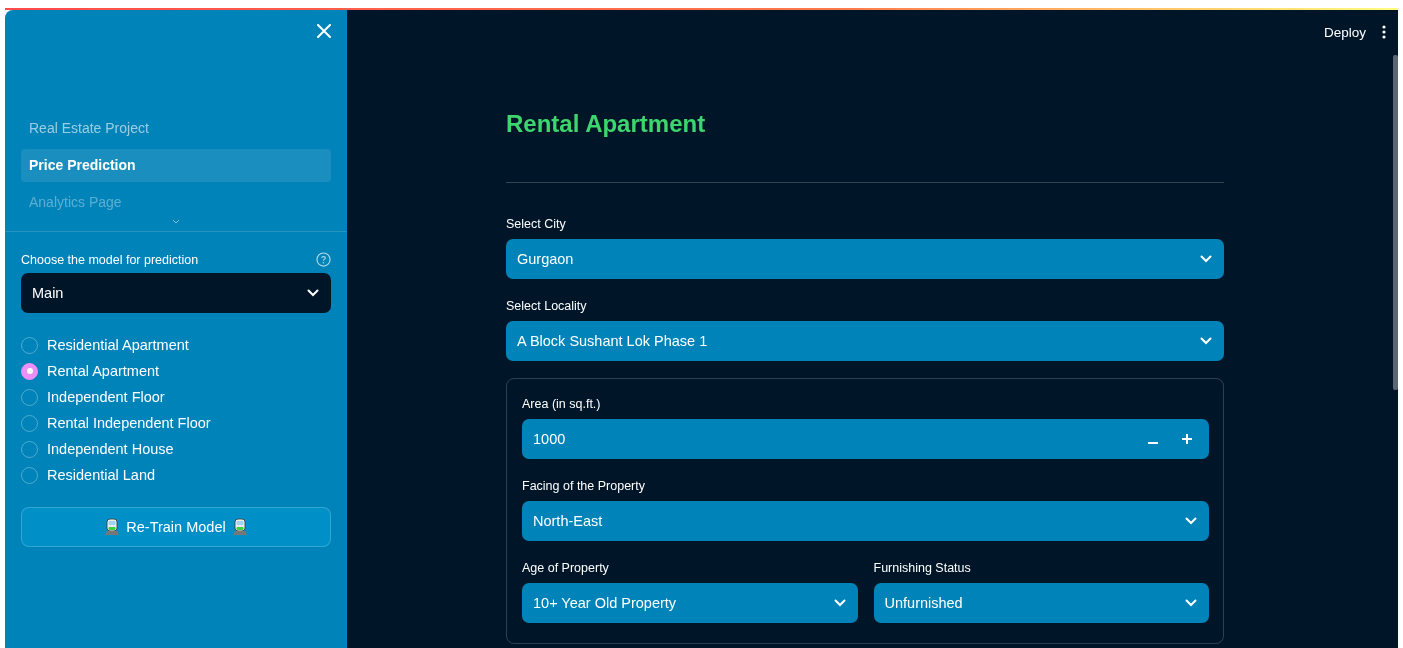 The width and height of the screenshot is (1403, 648). Describe the element at coordinates (176, 128) in the screenshot. I see `nav-link: Real Estate Project` at that location.